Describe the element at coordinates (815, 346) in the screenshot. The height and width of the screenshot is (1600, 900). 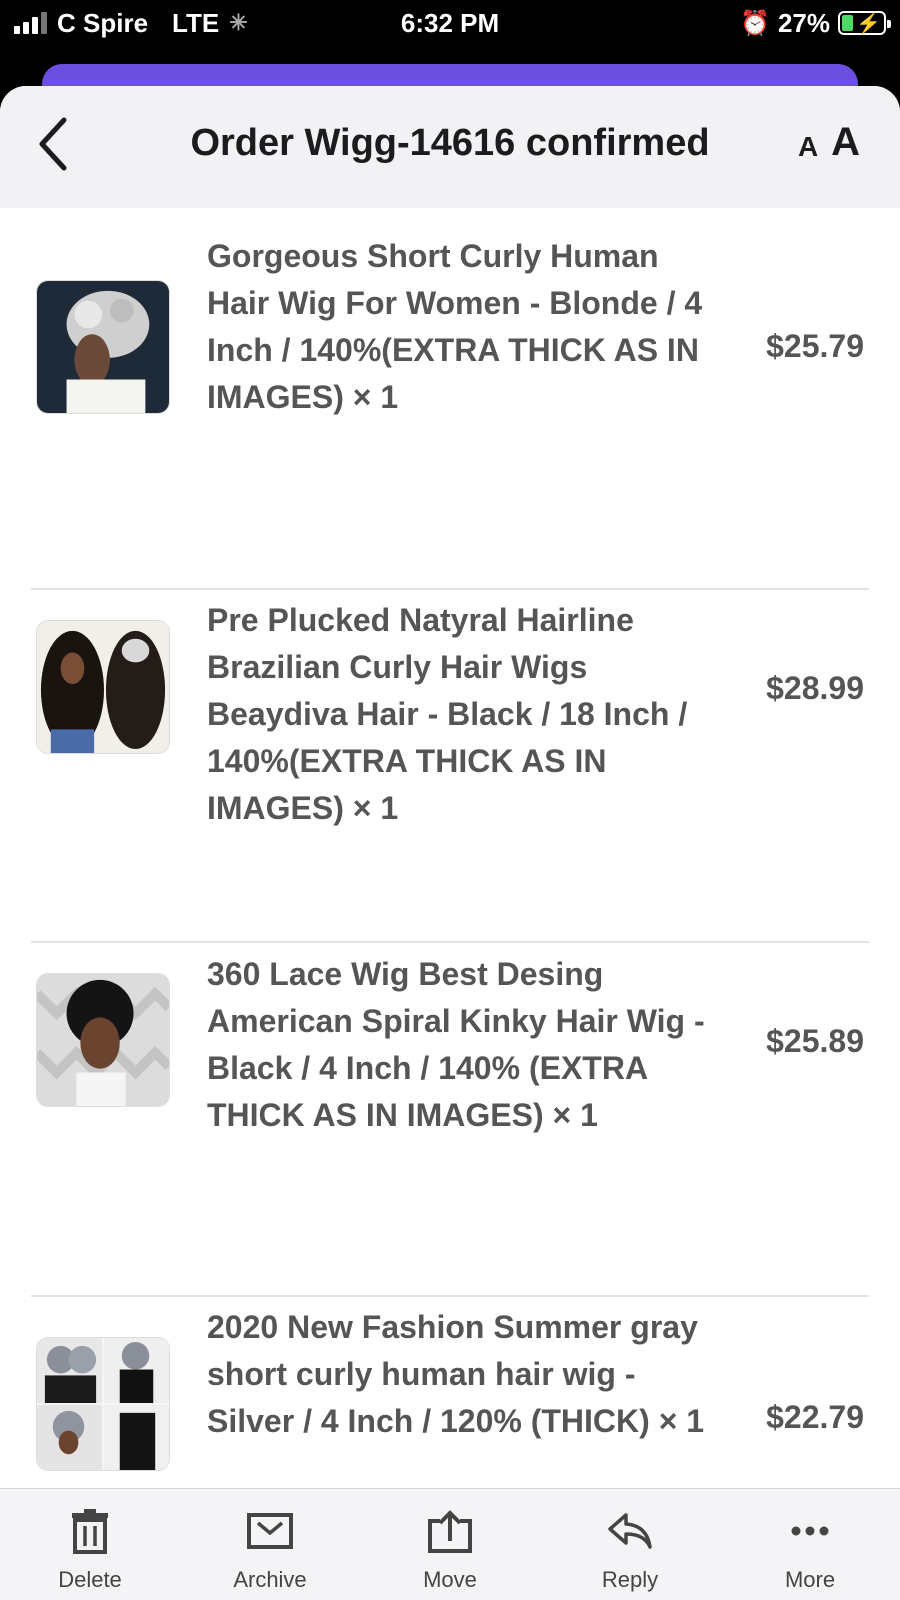
I see `item-price: $25.79` at that location.